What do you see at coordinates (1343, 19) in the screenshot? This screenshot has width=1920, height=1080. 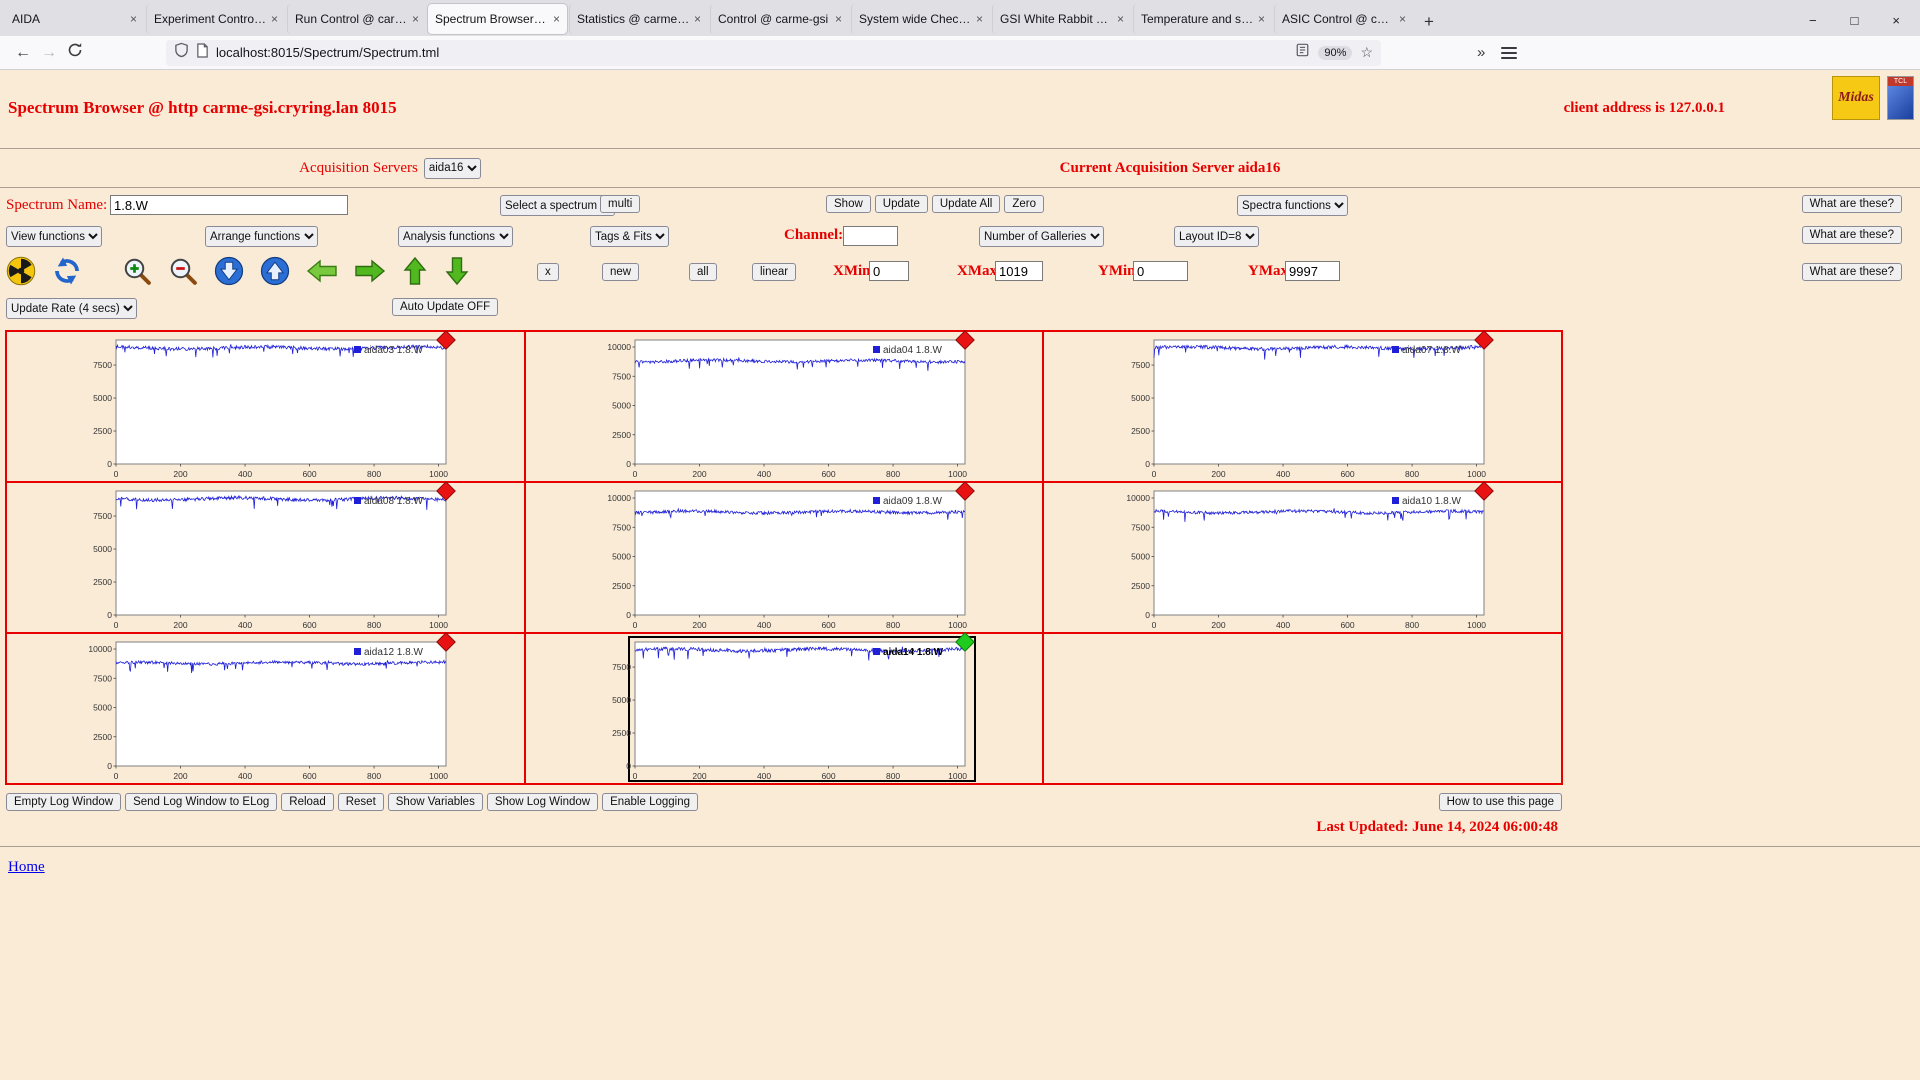 I see `browser-tab: ASIC Control @ carme-gsi ×` at bounding box center [1343, 19].